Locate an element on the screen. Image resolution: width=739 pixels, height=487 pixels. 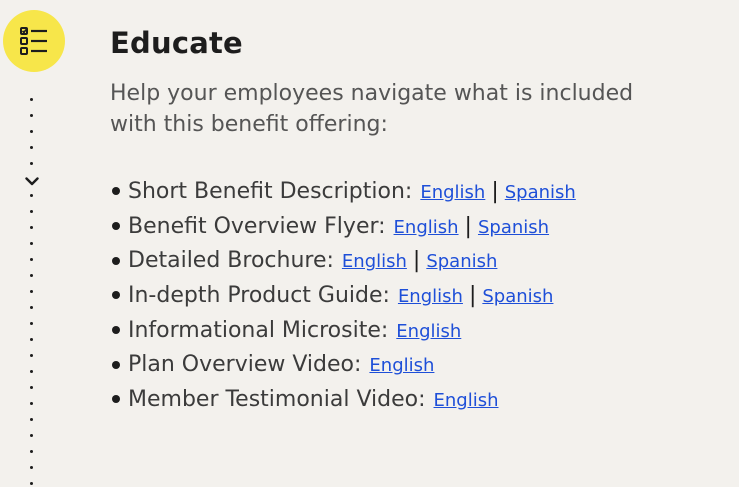
item-label: Informational Microsite: is located at coordinates (258, 330).